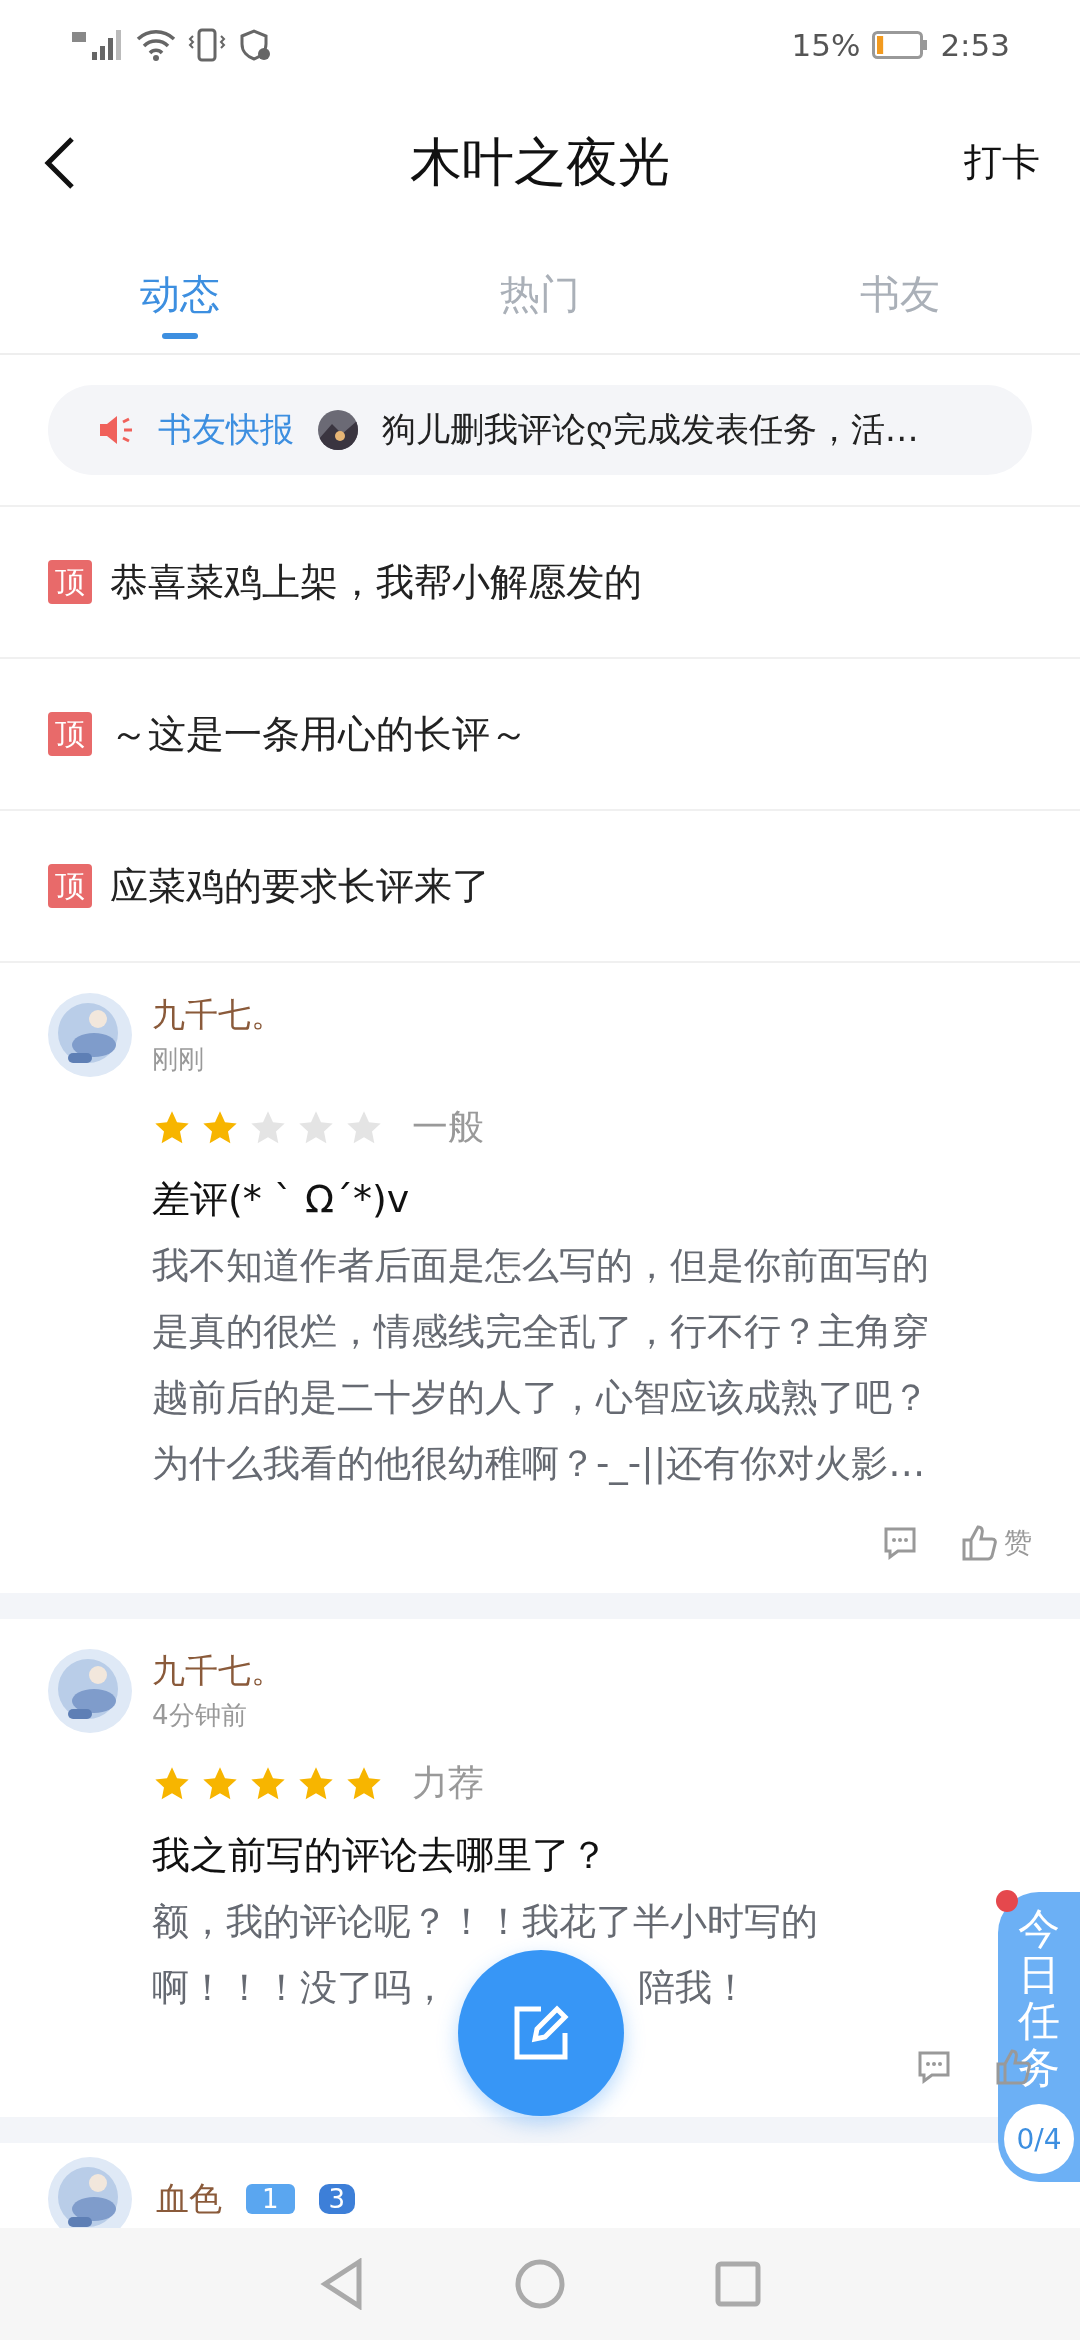 The width and height of the screenshot is (1080, 2340). What do you see at coordinates (337, 2199) in the screenshot?
I see `medal-badge: 3` at bounding box center [337, 2199].